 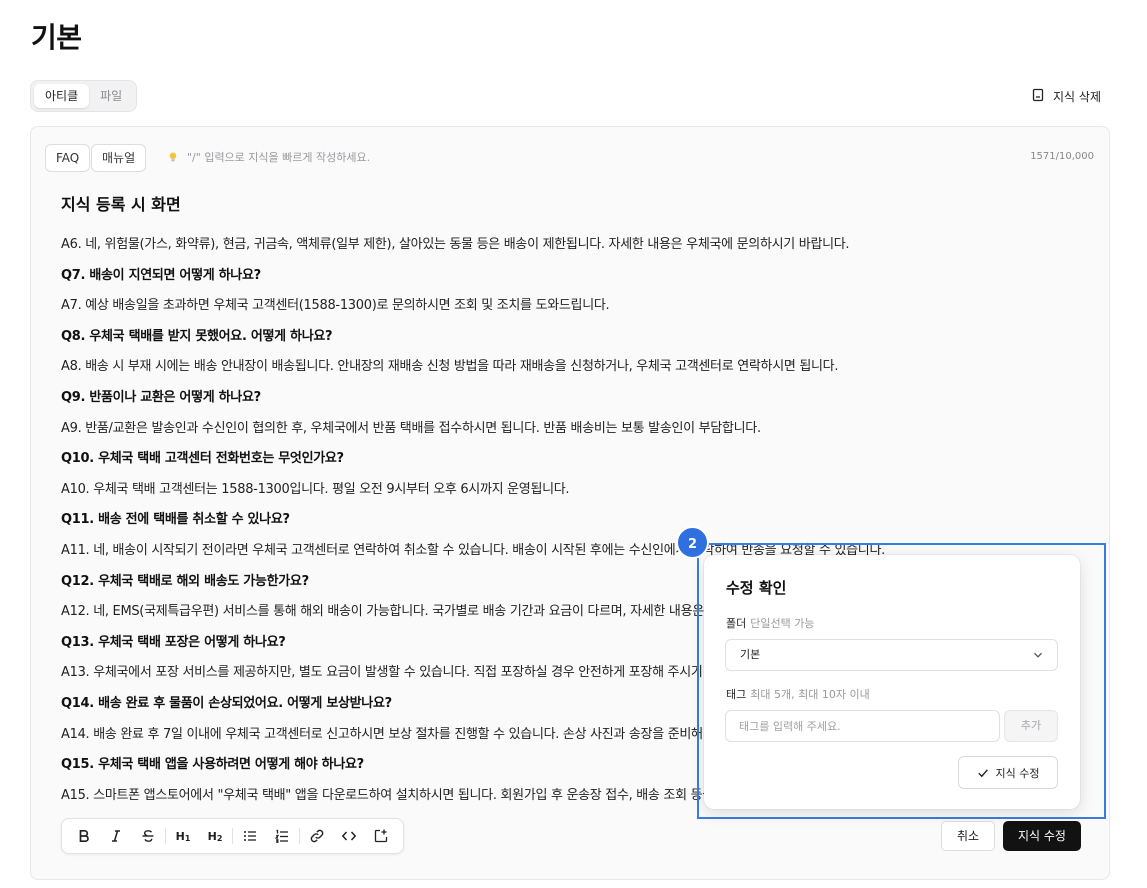 I want to click on delete-knowledge-button: 지식 삭제, so click(x=1066, y=96).